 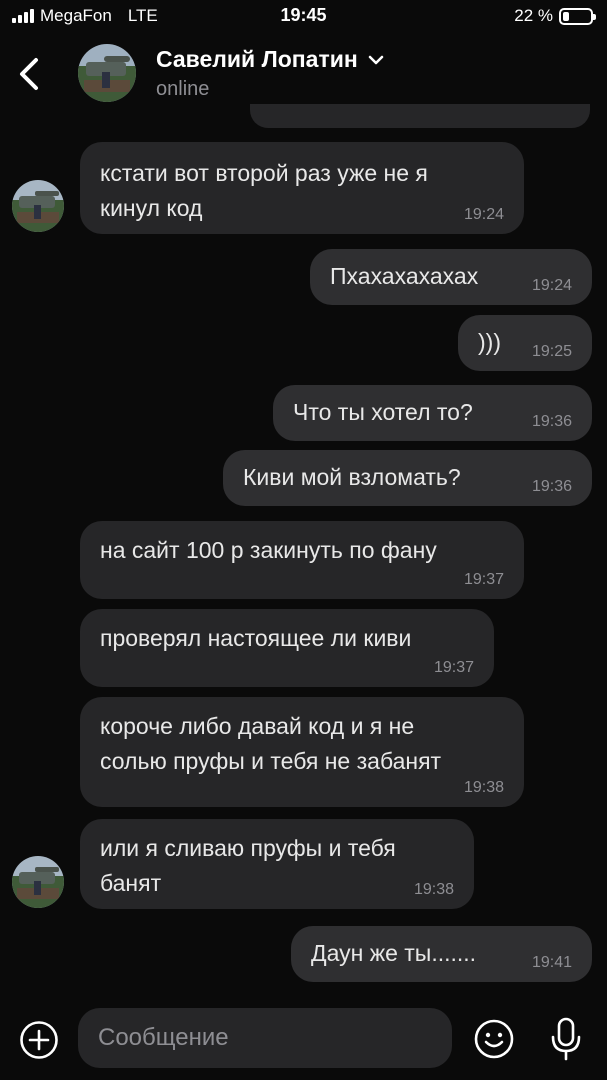 I want to click on battery-fill, so click(x=566, y=16).